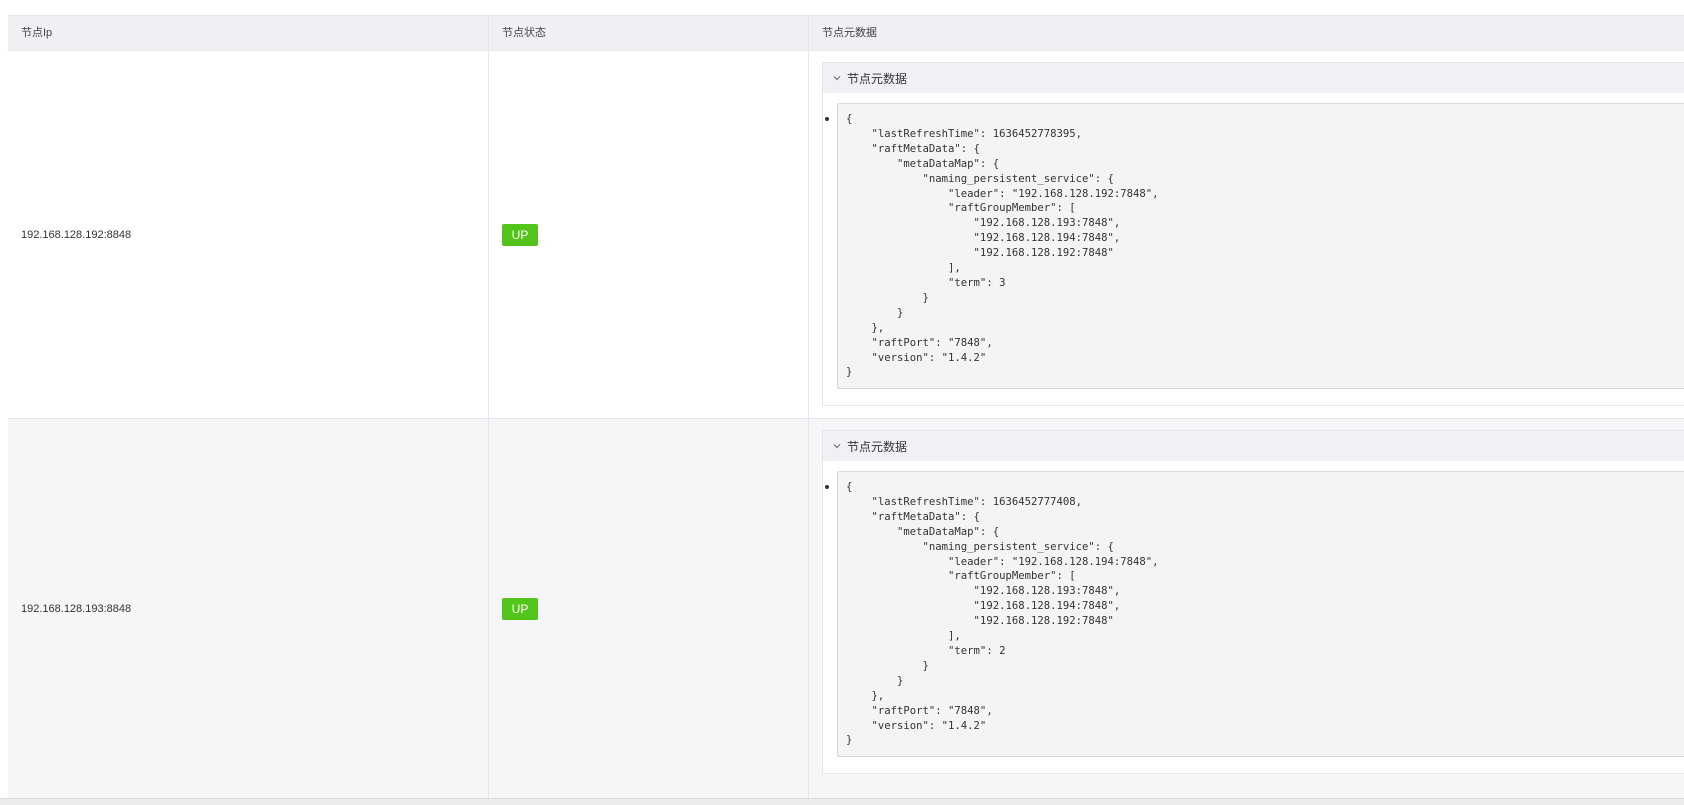  I want to click on column-header-node-ip: 节点Ip, so click(248, 33).